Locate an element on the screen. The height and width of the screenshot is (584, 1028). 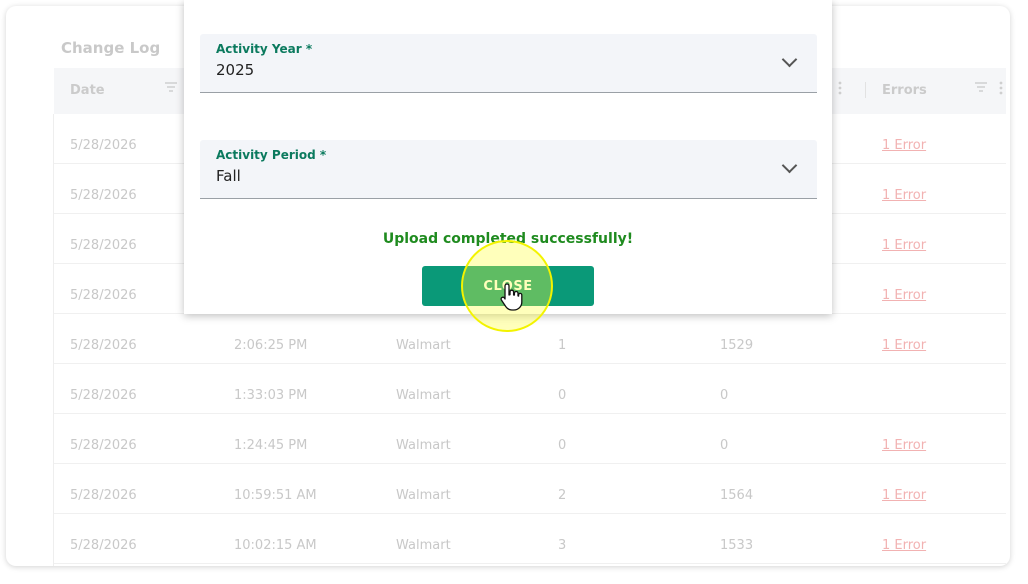
activity-period-value: Fall is located at coordinates (228, 176).